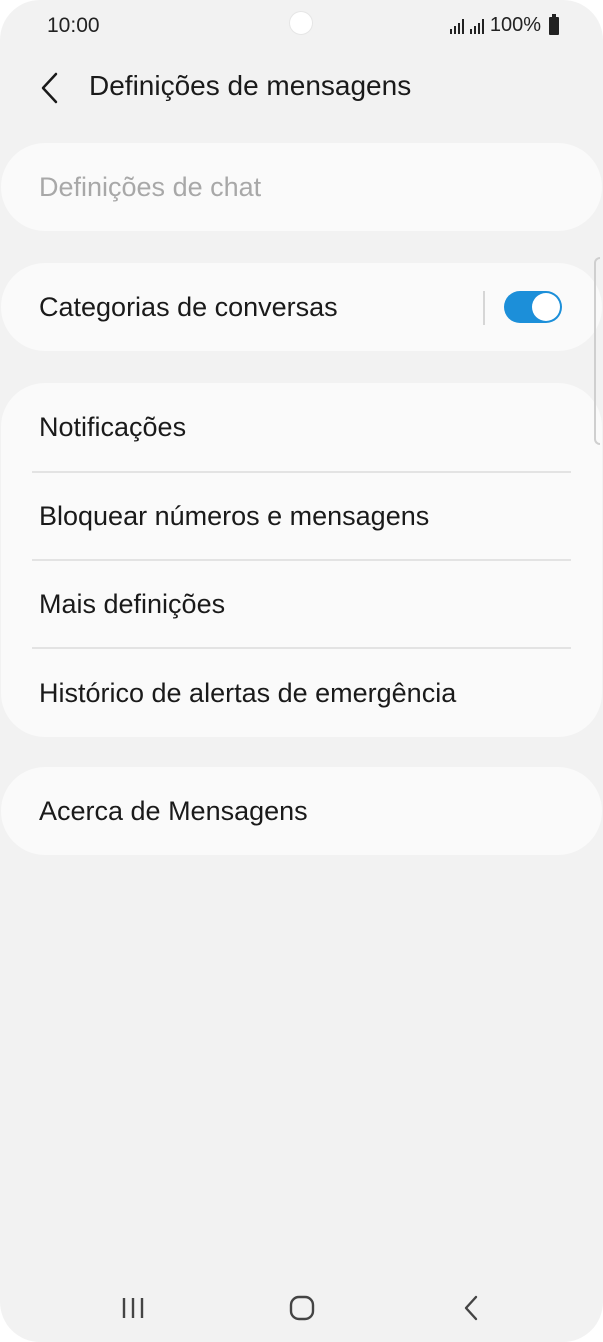 This screenshot has width=603, height=1342. I want to click on nav-back-button, so click(471, 1308).